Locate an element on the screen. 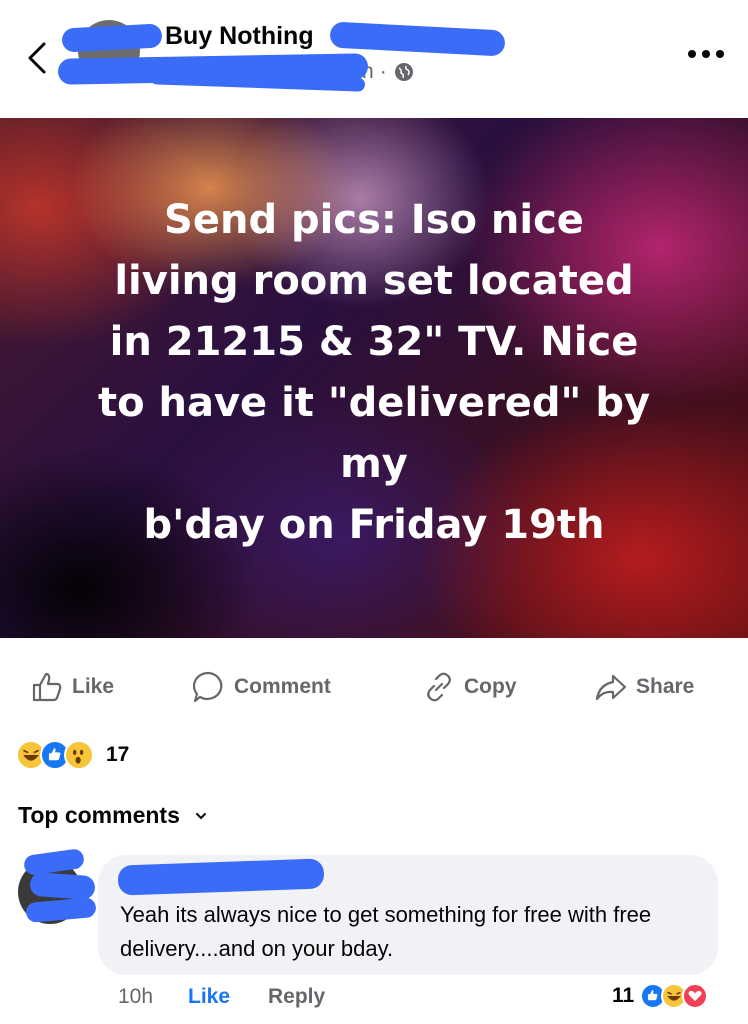  post-meta: h · is located at coordinates (388, 72).